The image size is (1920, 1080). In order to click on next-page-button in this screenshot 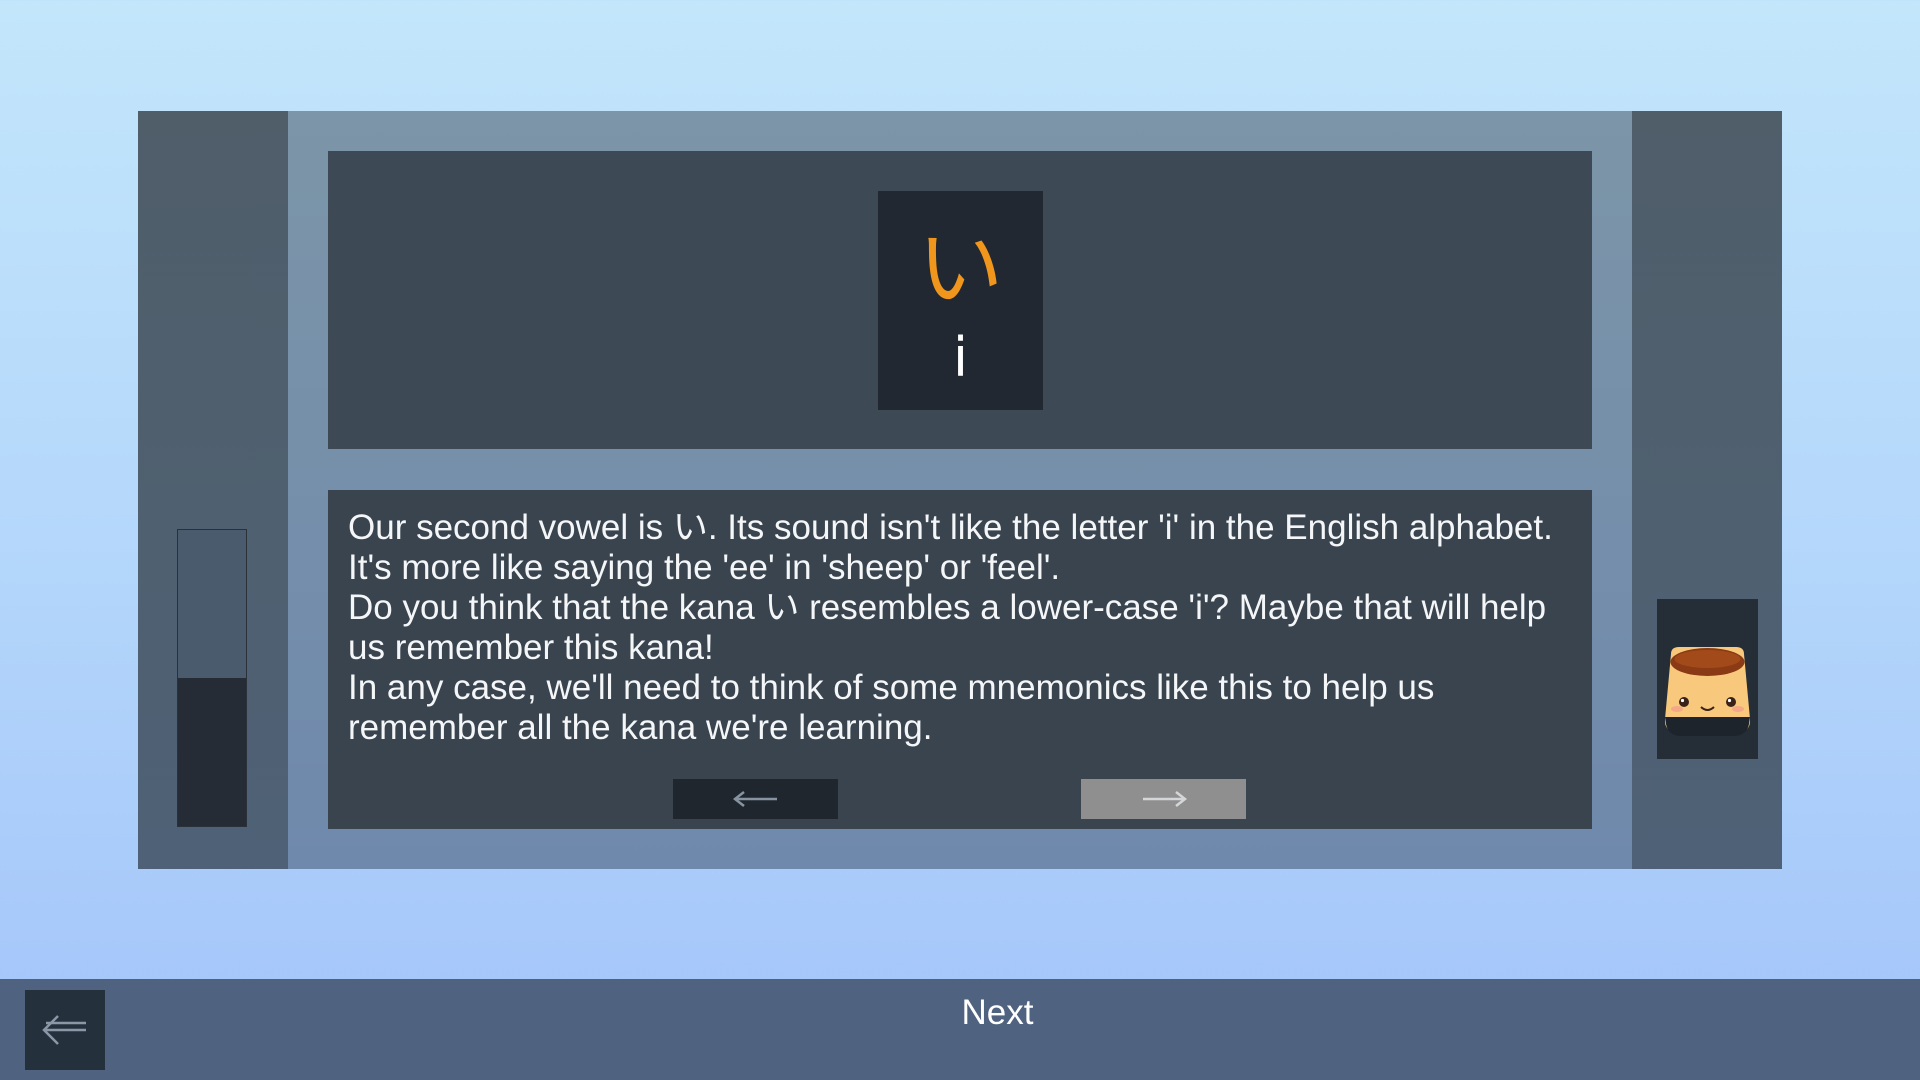, I will do `click(1163, 799)`.